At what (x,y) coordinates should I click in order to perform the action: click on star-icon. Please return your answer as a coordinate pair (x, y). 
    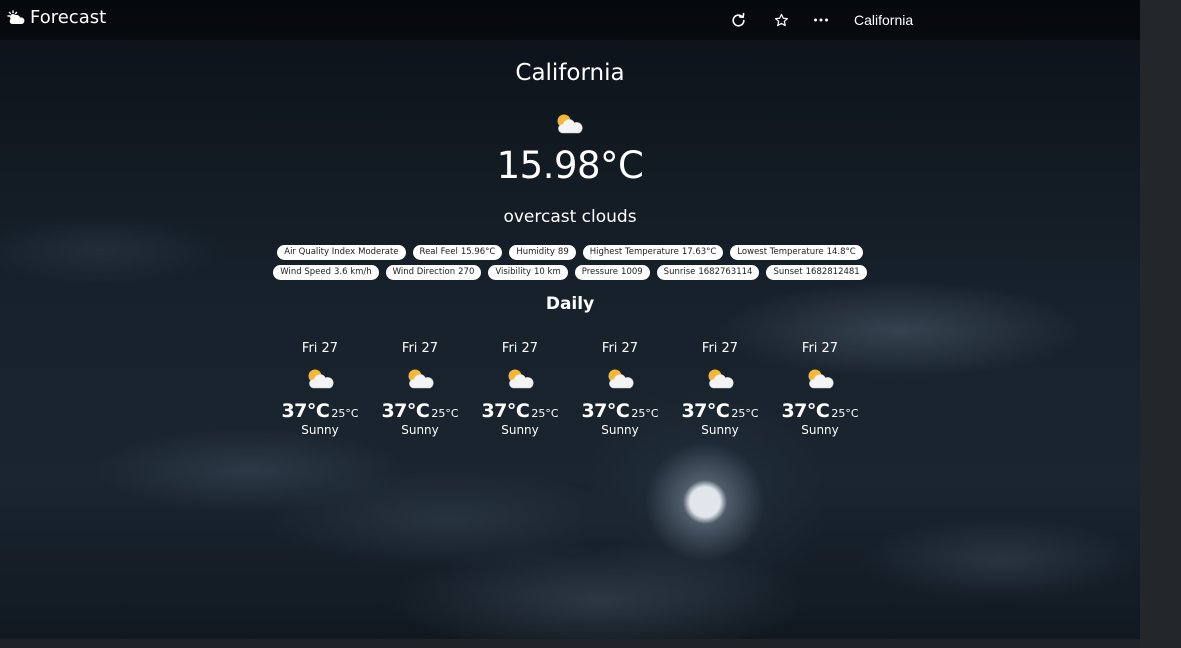
    Looking at the image, I should click on (781, 19).